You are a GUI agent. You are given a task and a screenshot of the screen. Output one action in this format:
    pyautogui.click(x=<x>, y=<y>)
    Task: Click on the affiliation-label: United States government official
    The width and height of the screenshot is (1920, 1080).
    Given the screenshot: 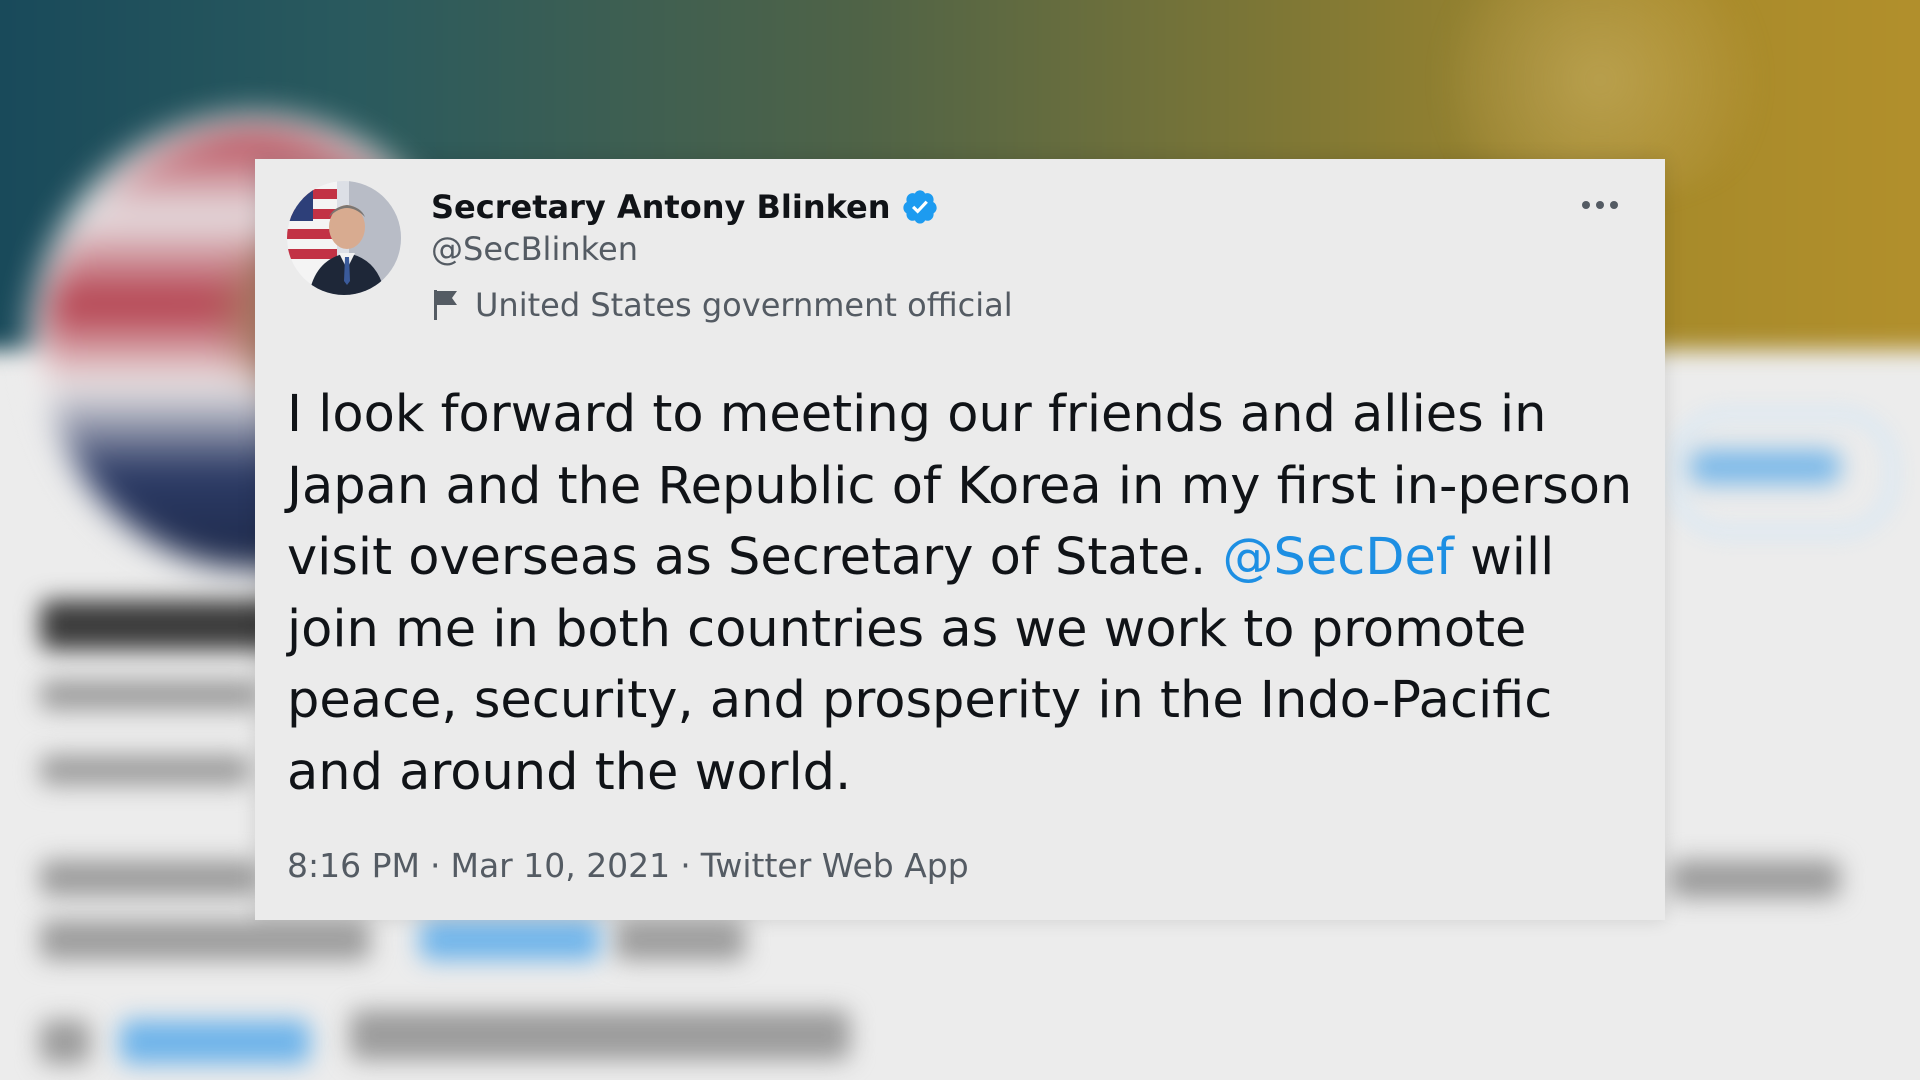 What is the action you would take?
    pyautogui.click(x=722, y=305)
    